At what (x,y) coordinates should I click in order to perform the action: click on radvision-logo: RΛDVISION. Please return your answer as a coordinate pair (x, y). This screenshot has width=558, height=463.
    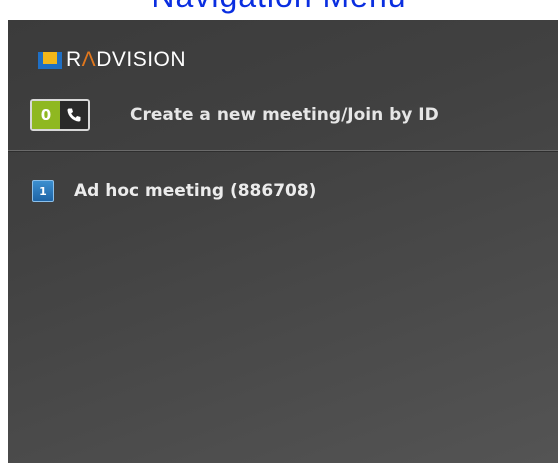
    Looking at the image, I should click on (112, 60).